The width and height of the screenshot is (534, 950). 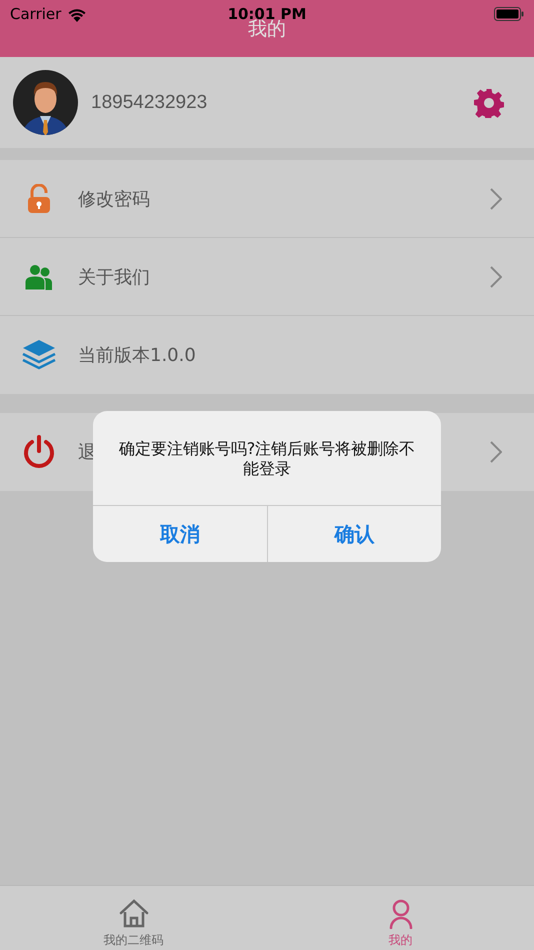 What do you see at coordinates (39, 355) in the screenshot?
I see `layers-icon` at bounding box center [39, 355].